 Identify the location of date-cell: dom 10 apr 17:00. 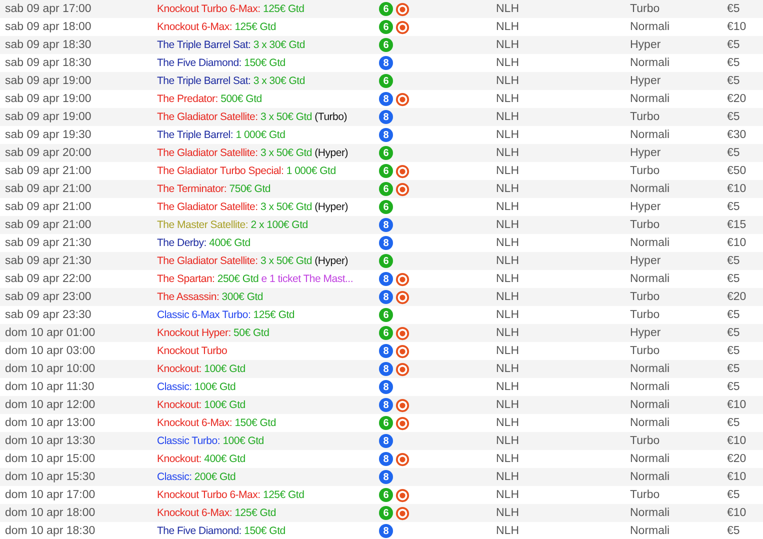
(50, 495).